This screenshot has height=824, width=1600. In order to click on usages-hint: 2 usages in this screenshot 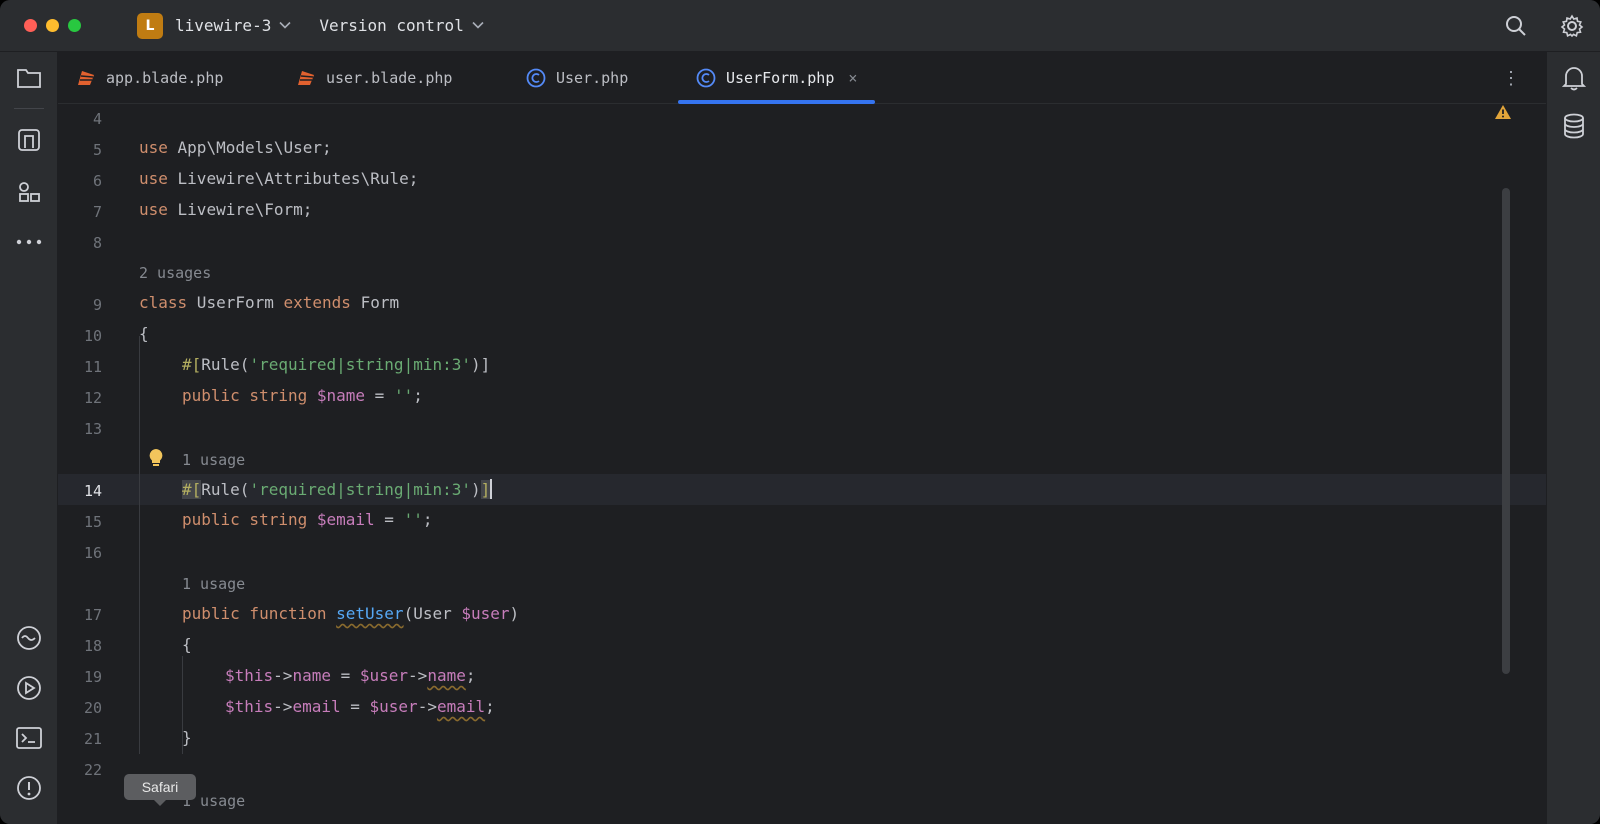, I will do `click(175, 273)`.